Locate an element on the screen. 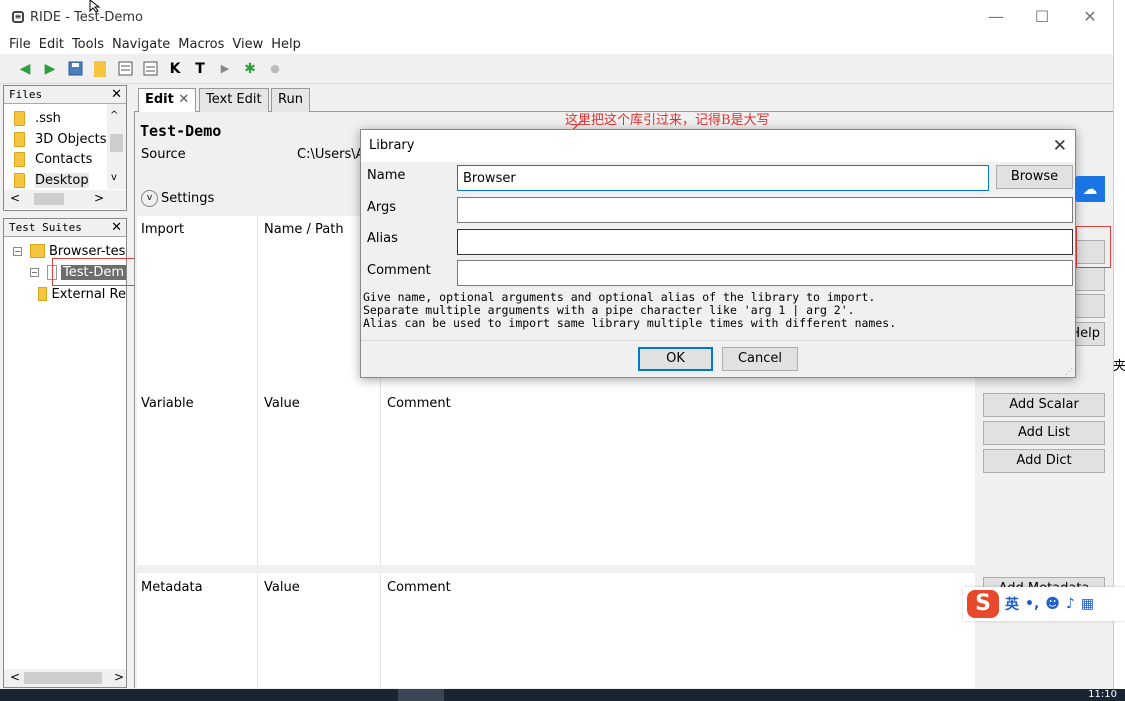  suite-title: Test-Demo is located at coordinates (181, 131).